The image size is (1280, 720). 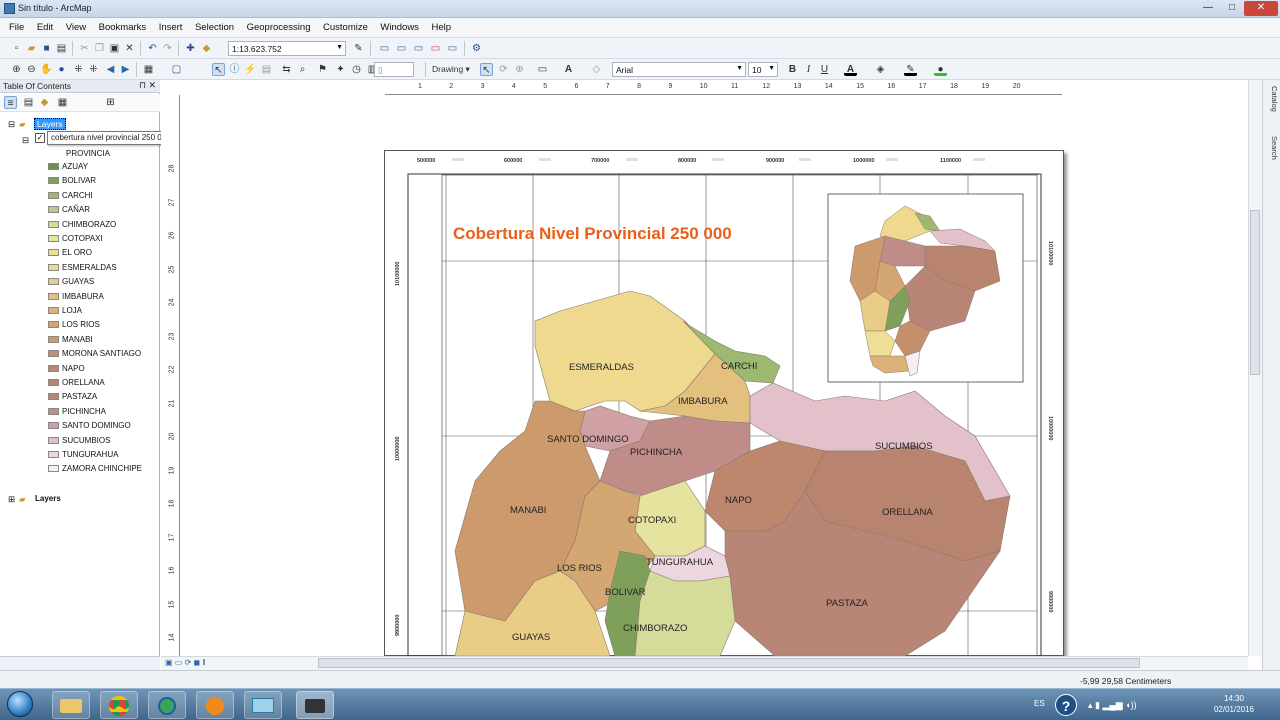 What do you see at coordinates (454, 69) in the screenshot?
I see `drawing-menu: Drawing ▾` at bounding box center [454, 69].